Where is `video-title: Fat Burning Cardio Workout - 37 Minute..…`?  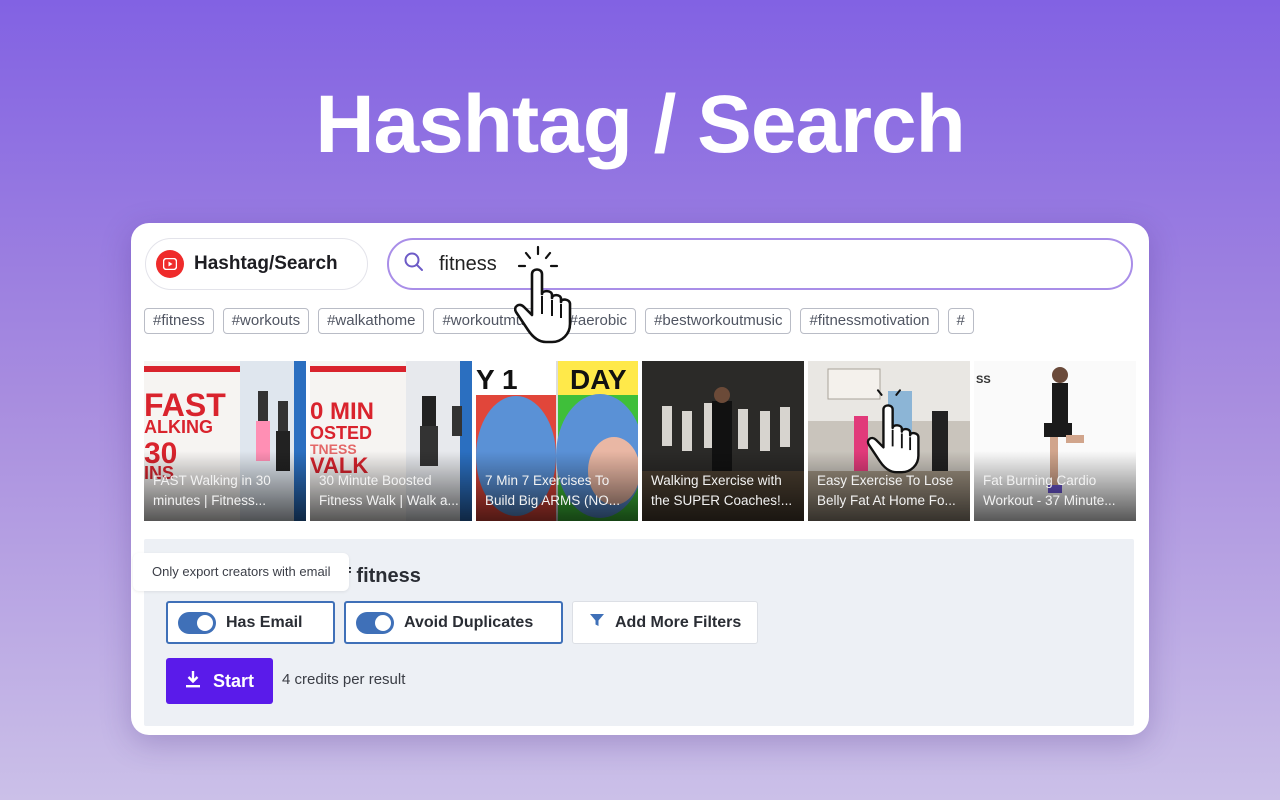 video-title: Fat Burning Cardio Workout - 37 Minute..… is located at coordinates (1049, 490).